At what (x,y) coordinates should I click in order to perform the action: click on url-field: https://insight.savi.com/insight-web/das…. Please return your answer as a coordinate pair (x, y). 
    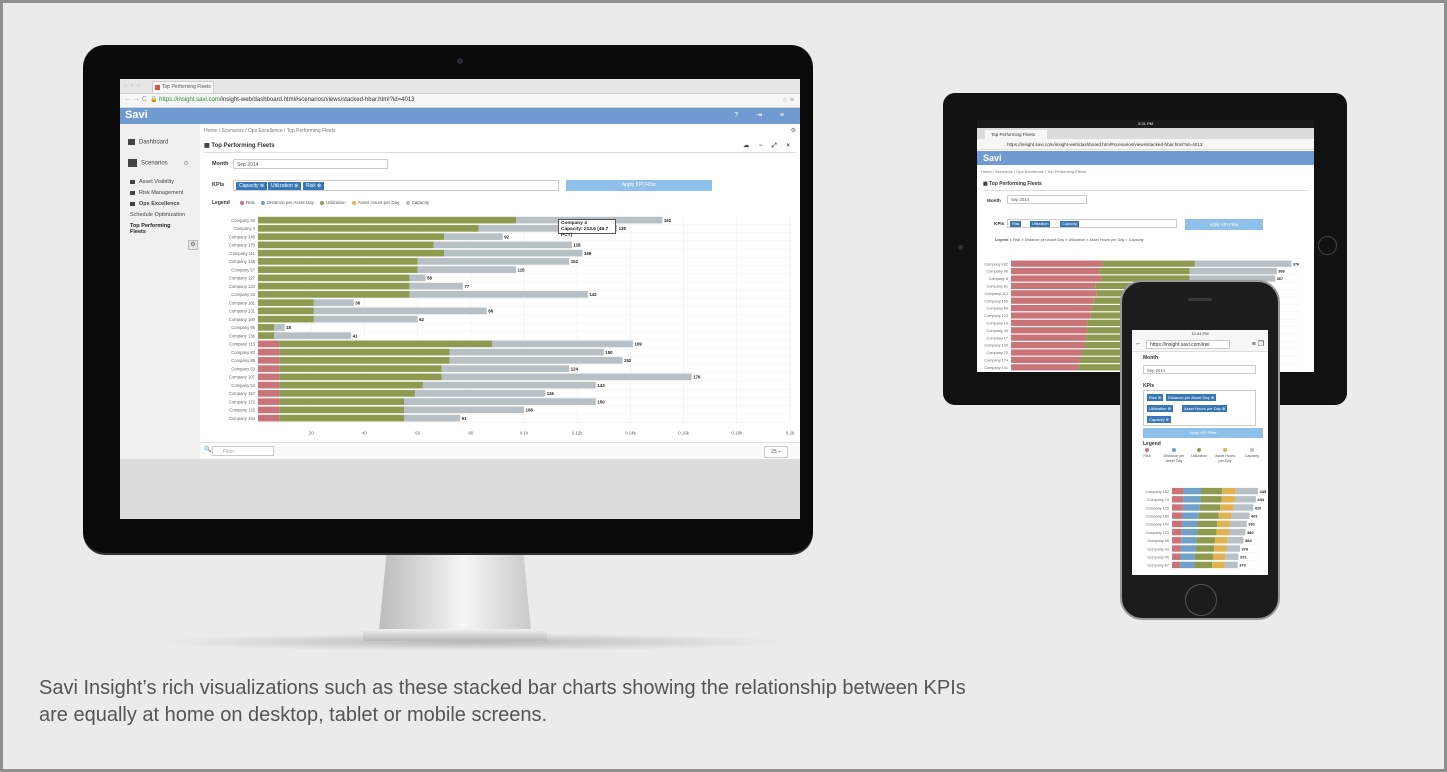
    Looking at the image, I should click on (1145, 144).